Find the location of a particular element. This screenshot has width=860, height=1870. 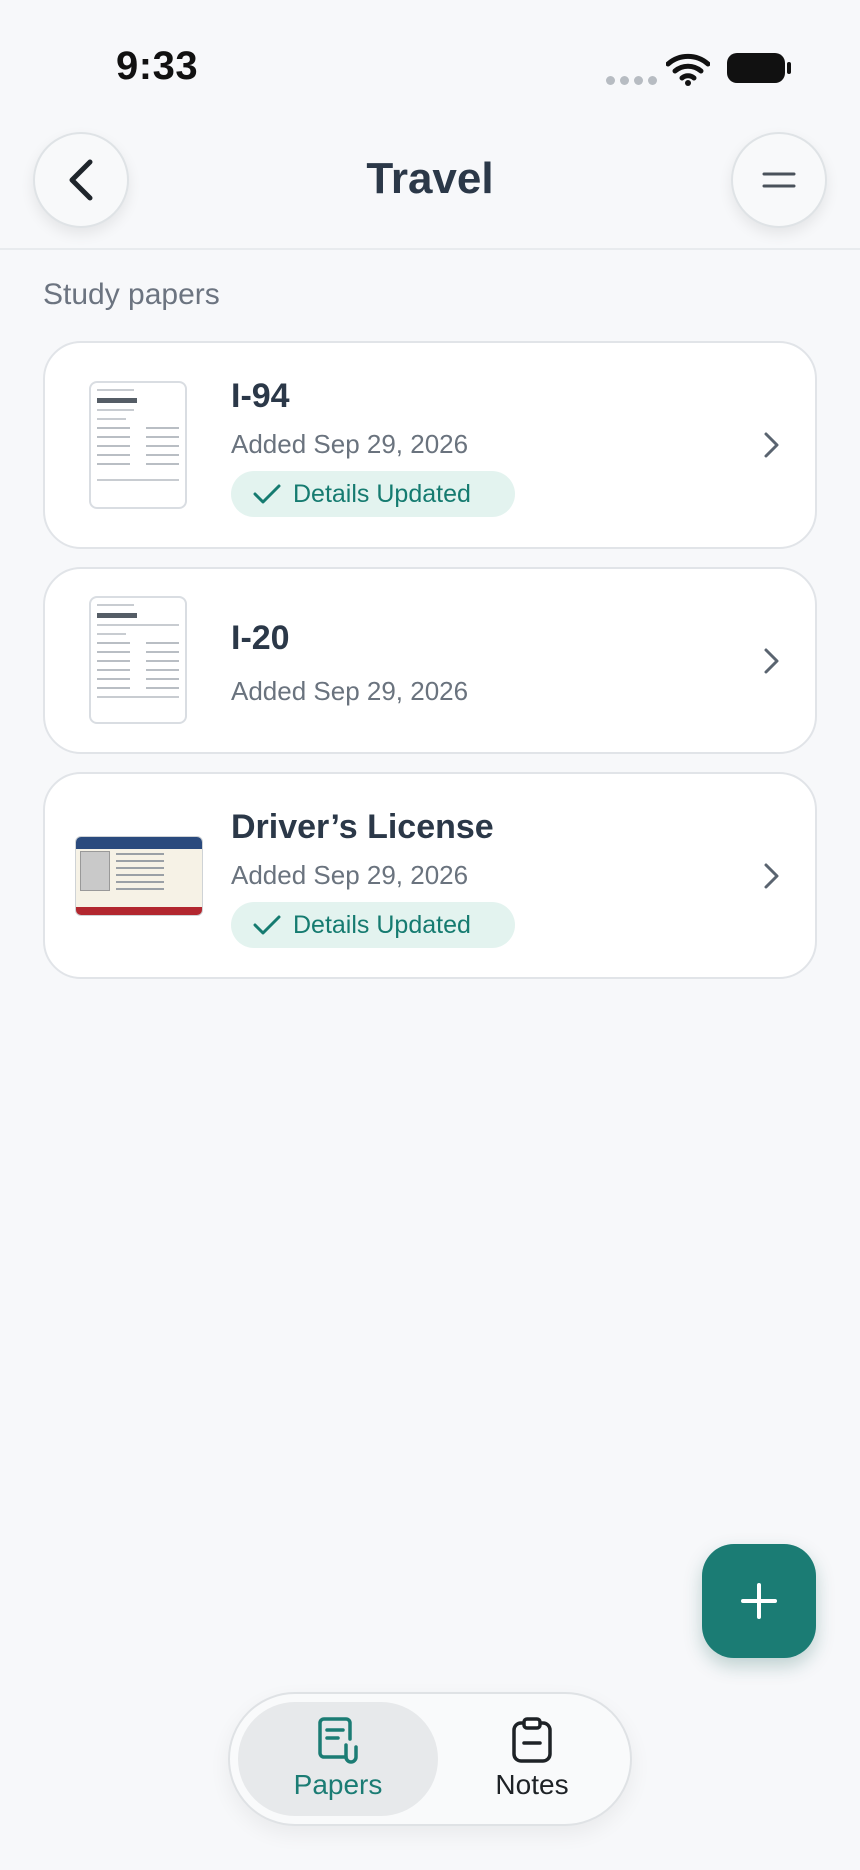

battery-icon is located at coordinates (759, 68).